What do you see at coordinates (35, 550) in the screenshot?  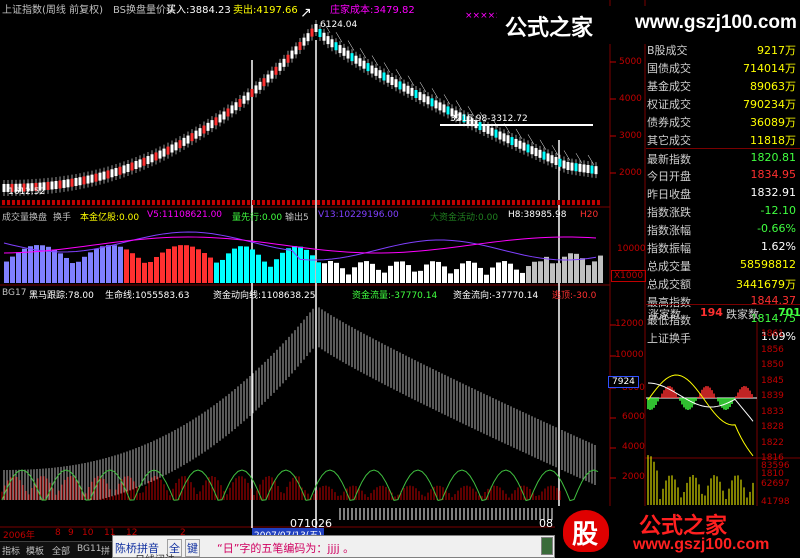 I see `tab-template: 模板` at bounding box center [35, 550].